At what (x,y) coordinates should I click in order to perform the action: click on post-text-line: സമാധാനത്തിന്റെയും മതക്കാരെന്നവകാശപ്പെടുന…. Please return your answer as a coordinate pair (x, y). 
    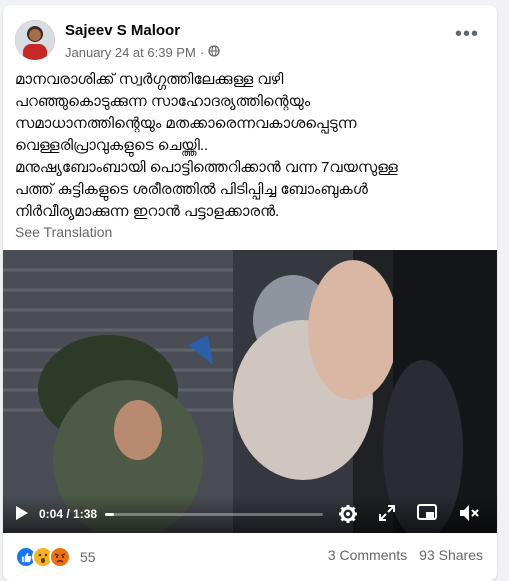
    Looking at the image, I should click on (186, 123).